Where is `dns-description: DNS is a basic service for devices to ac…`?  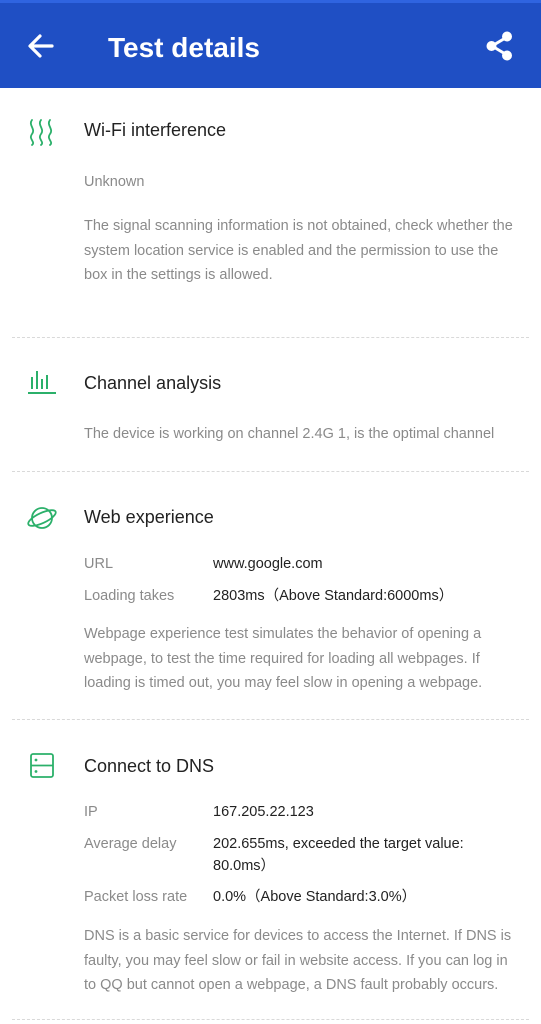 dns-description: DNS is a basic service for devices to ac… is located at coordinates (298, 960).